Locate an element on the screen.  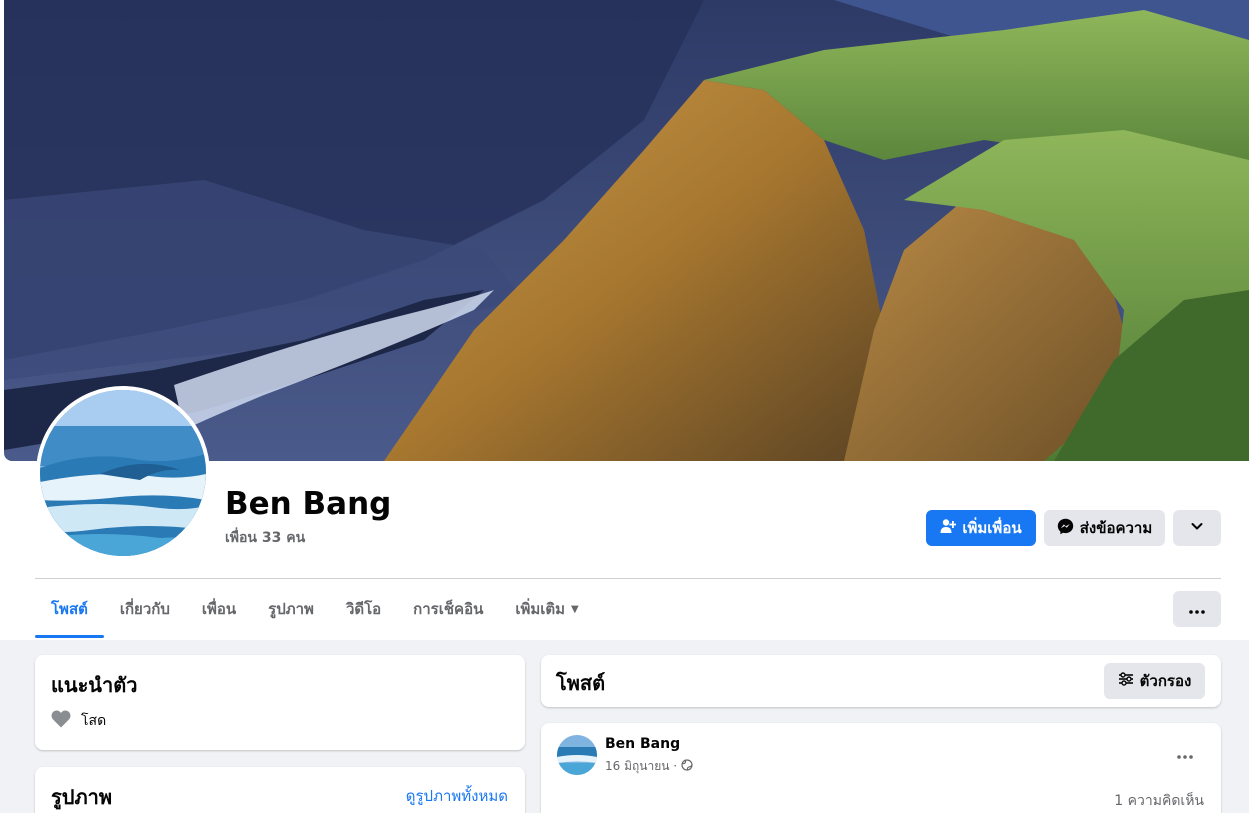
post-card: Ben Bang 16 มิถุนายน · 1 ความคิดเห็น is located at coordinates (881, 768).